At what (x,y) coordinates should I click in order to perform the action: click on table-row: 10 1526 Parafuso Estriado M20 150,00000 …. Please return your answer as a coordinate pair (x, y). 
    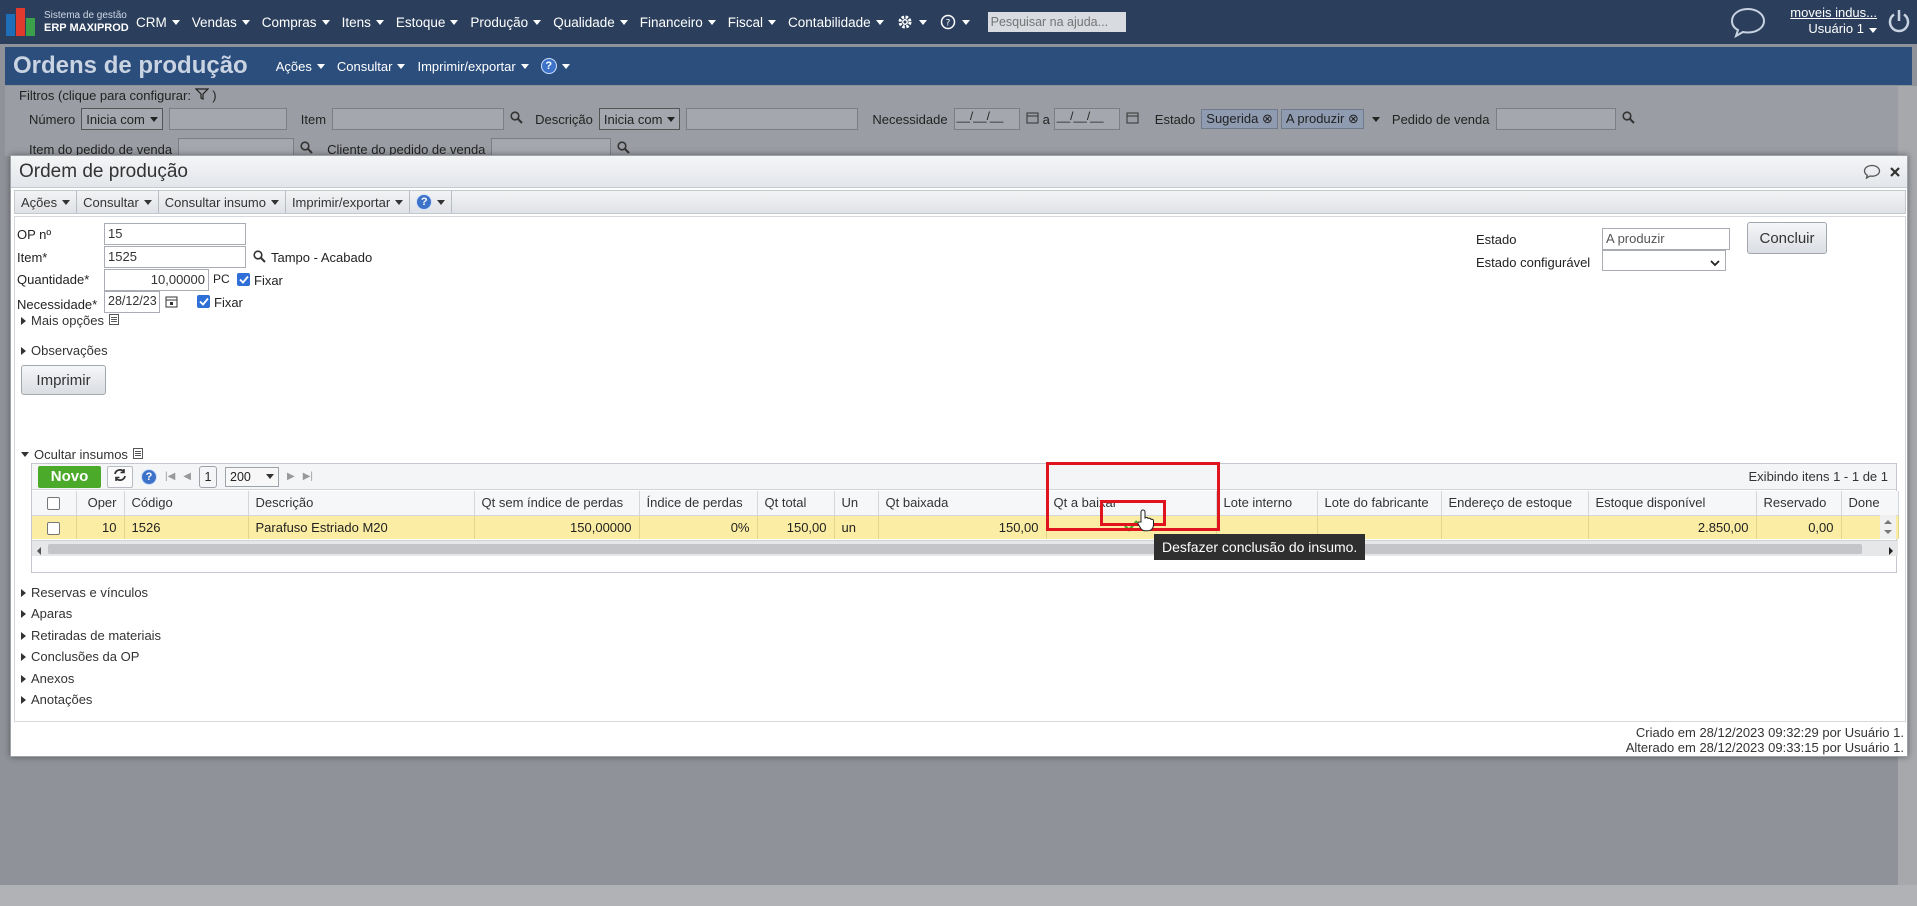
    Looking at the image, I should click on (965, 527).